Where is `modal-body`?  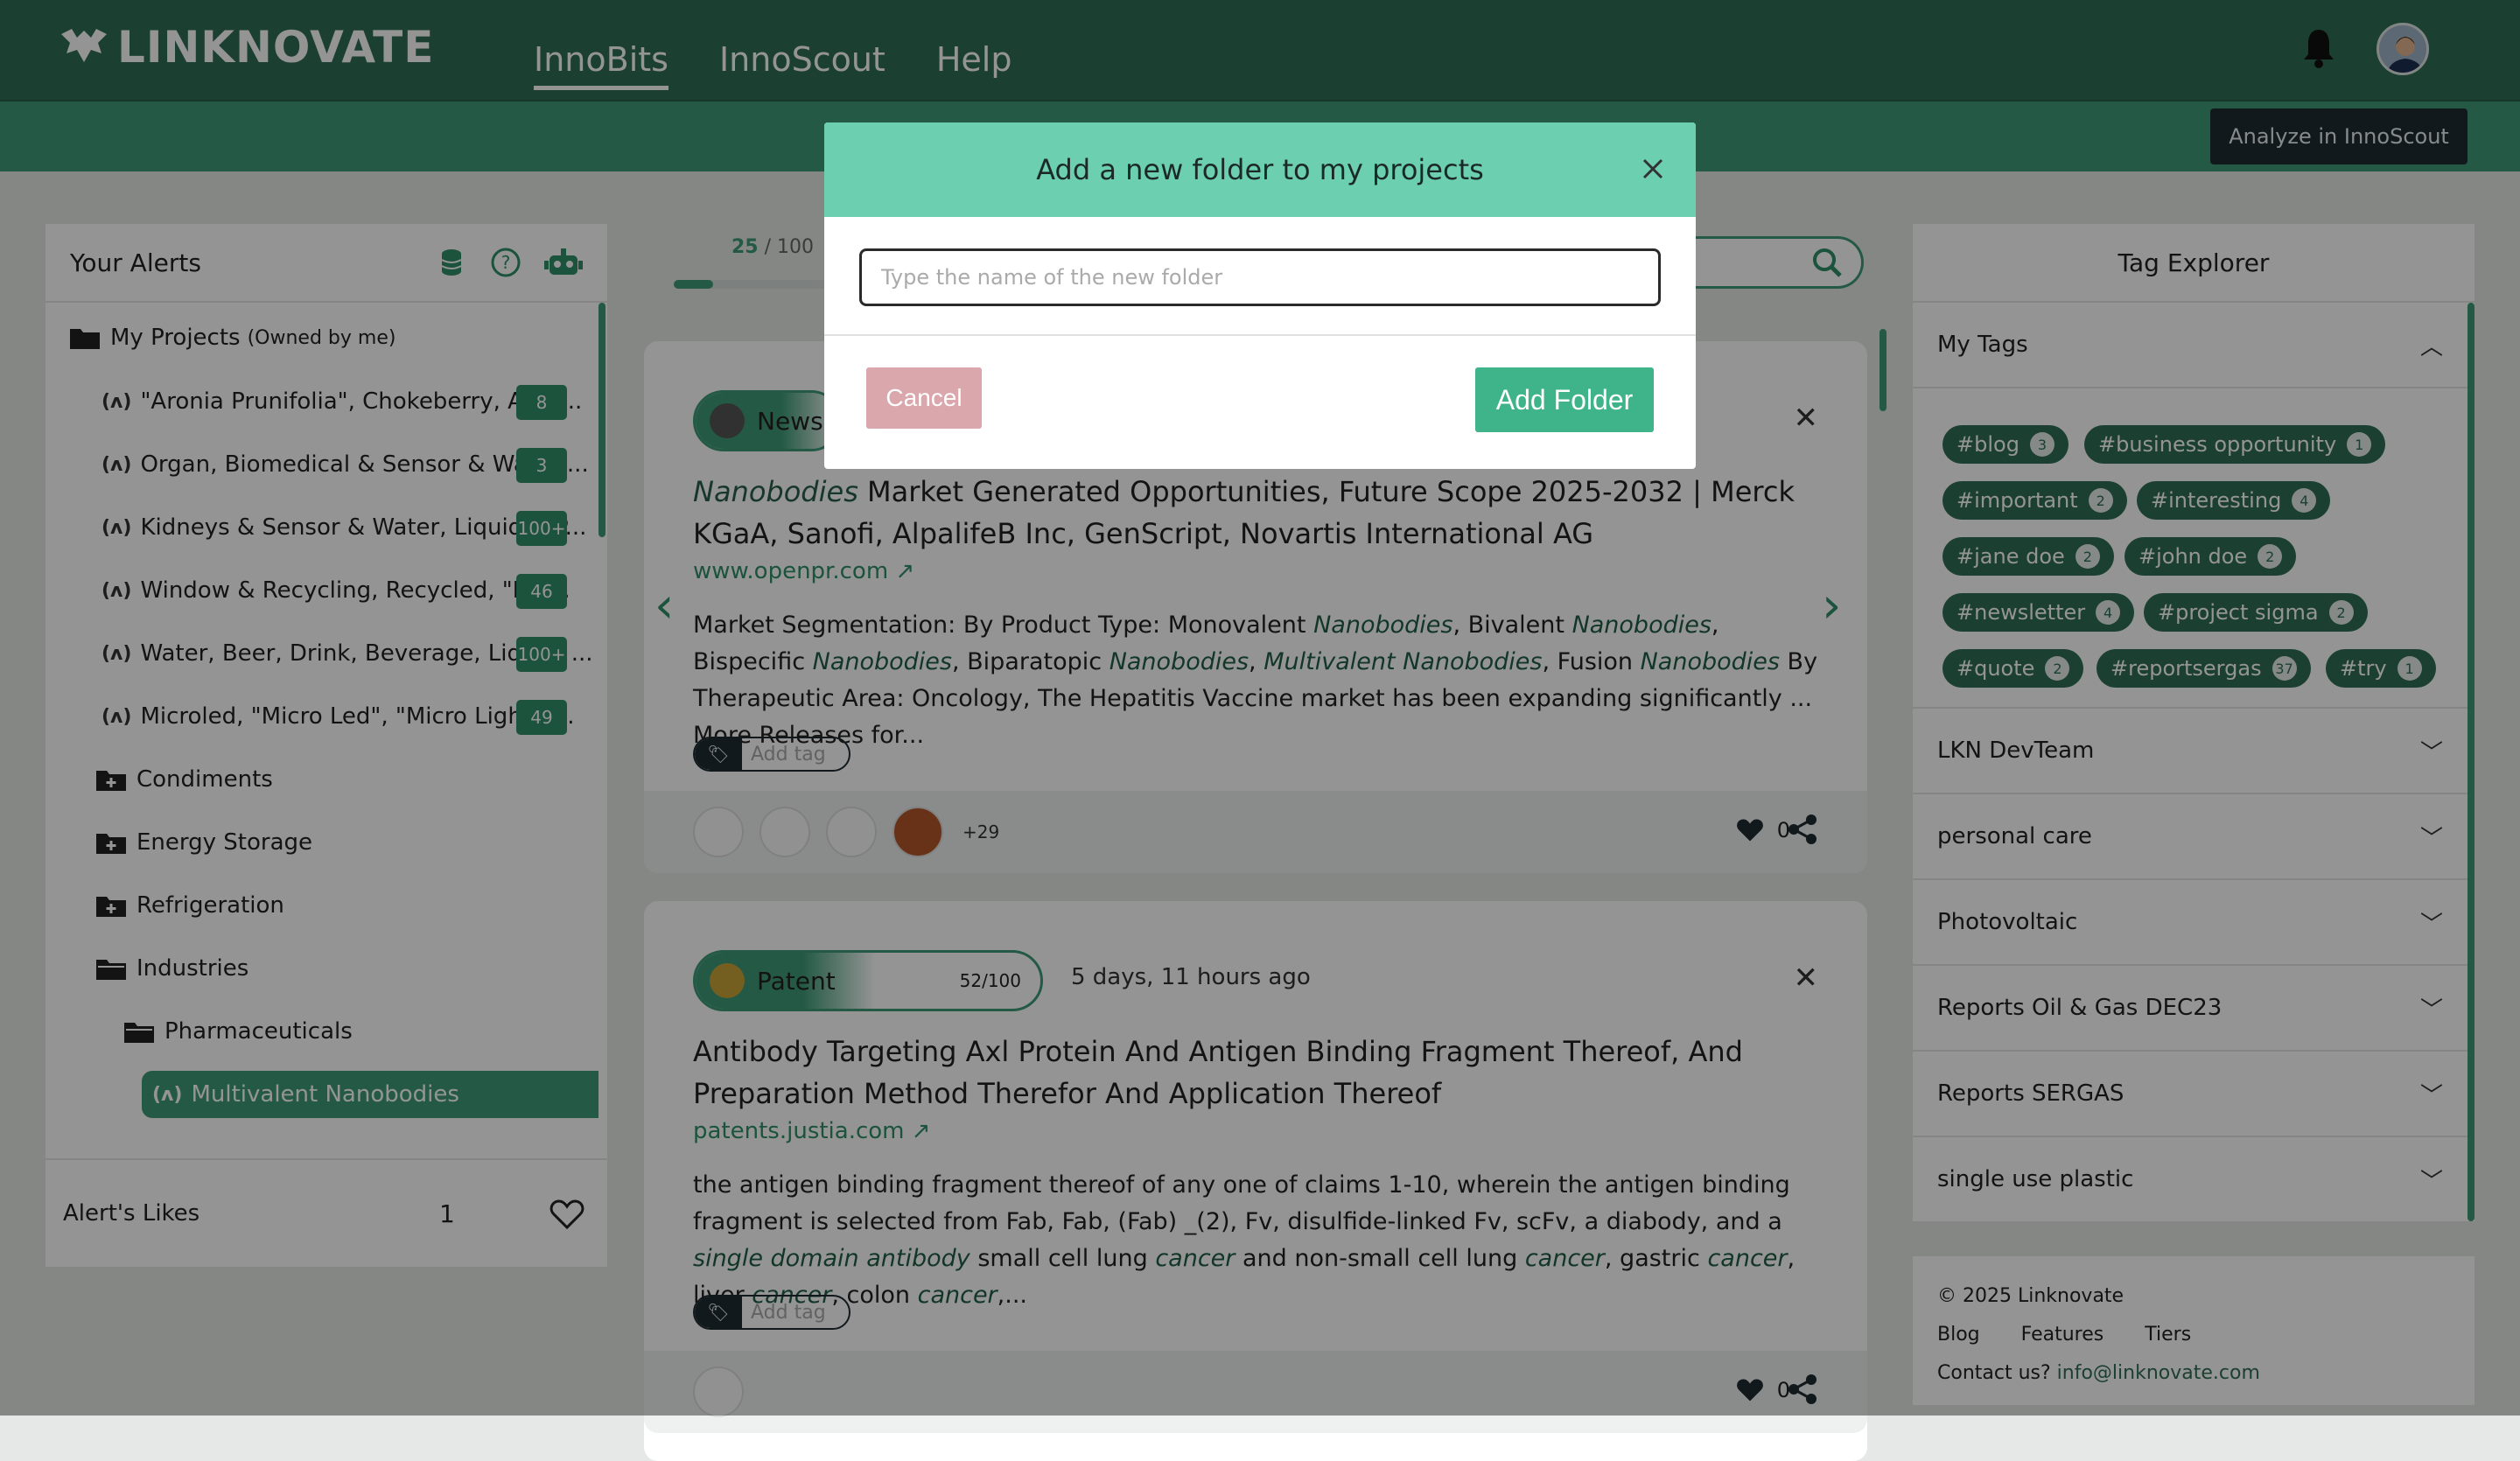 modal-body is located at coordinates (1260, 276).